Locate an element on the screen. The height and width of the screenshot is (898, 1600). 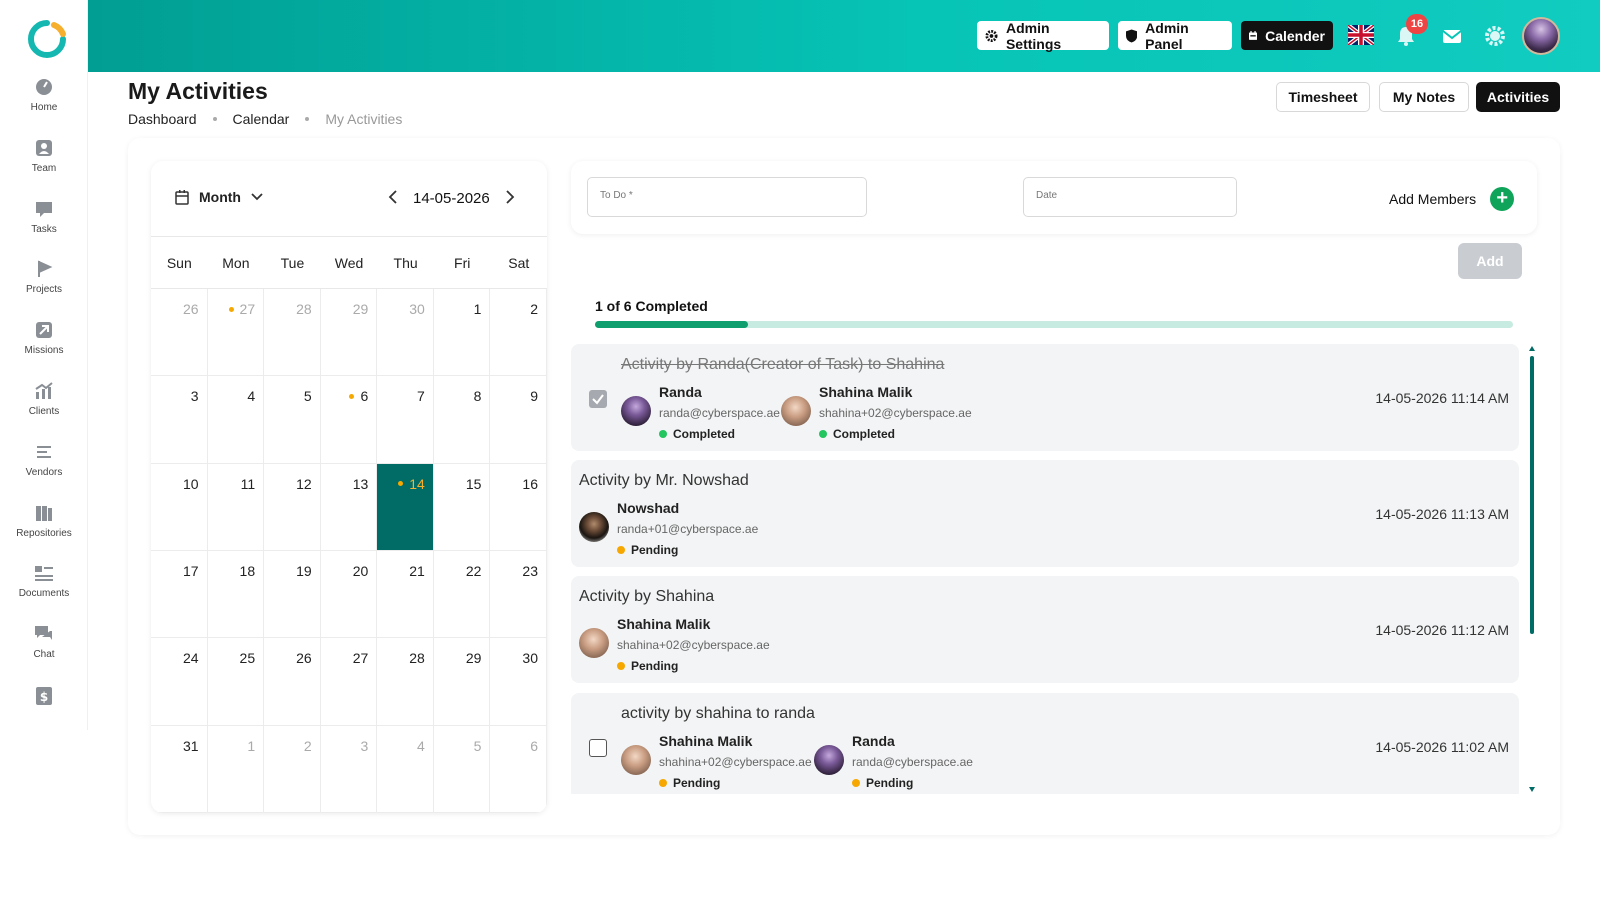
calendar-toolbar: Month 14-05-2026 is located at coordinates (349, 199).